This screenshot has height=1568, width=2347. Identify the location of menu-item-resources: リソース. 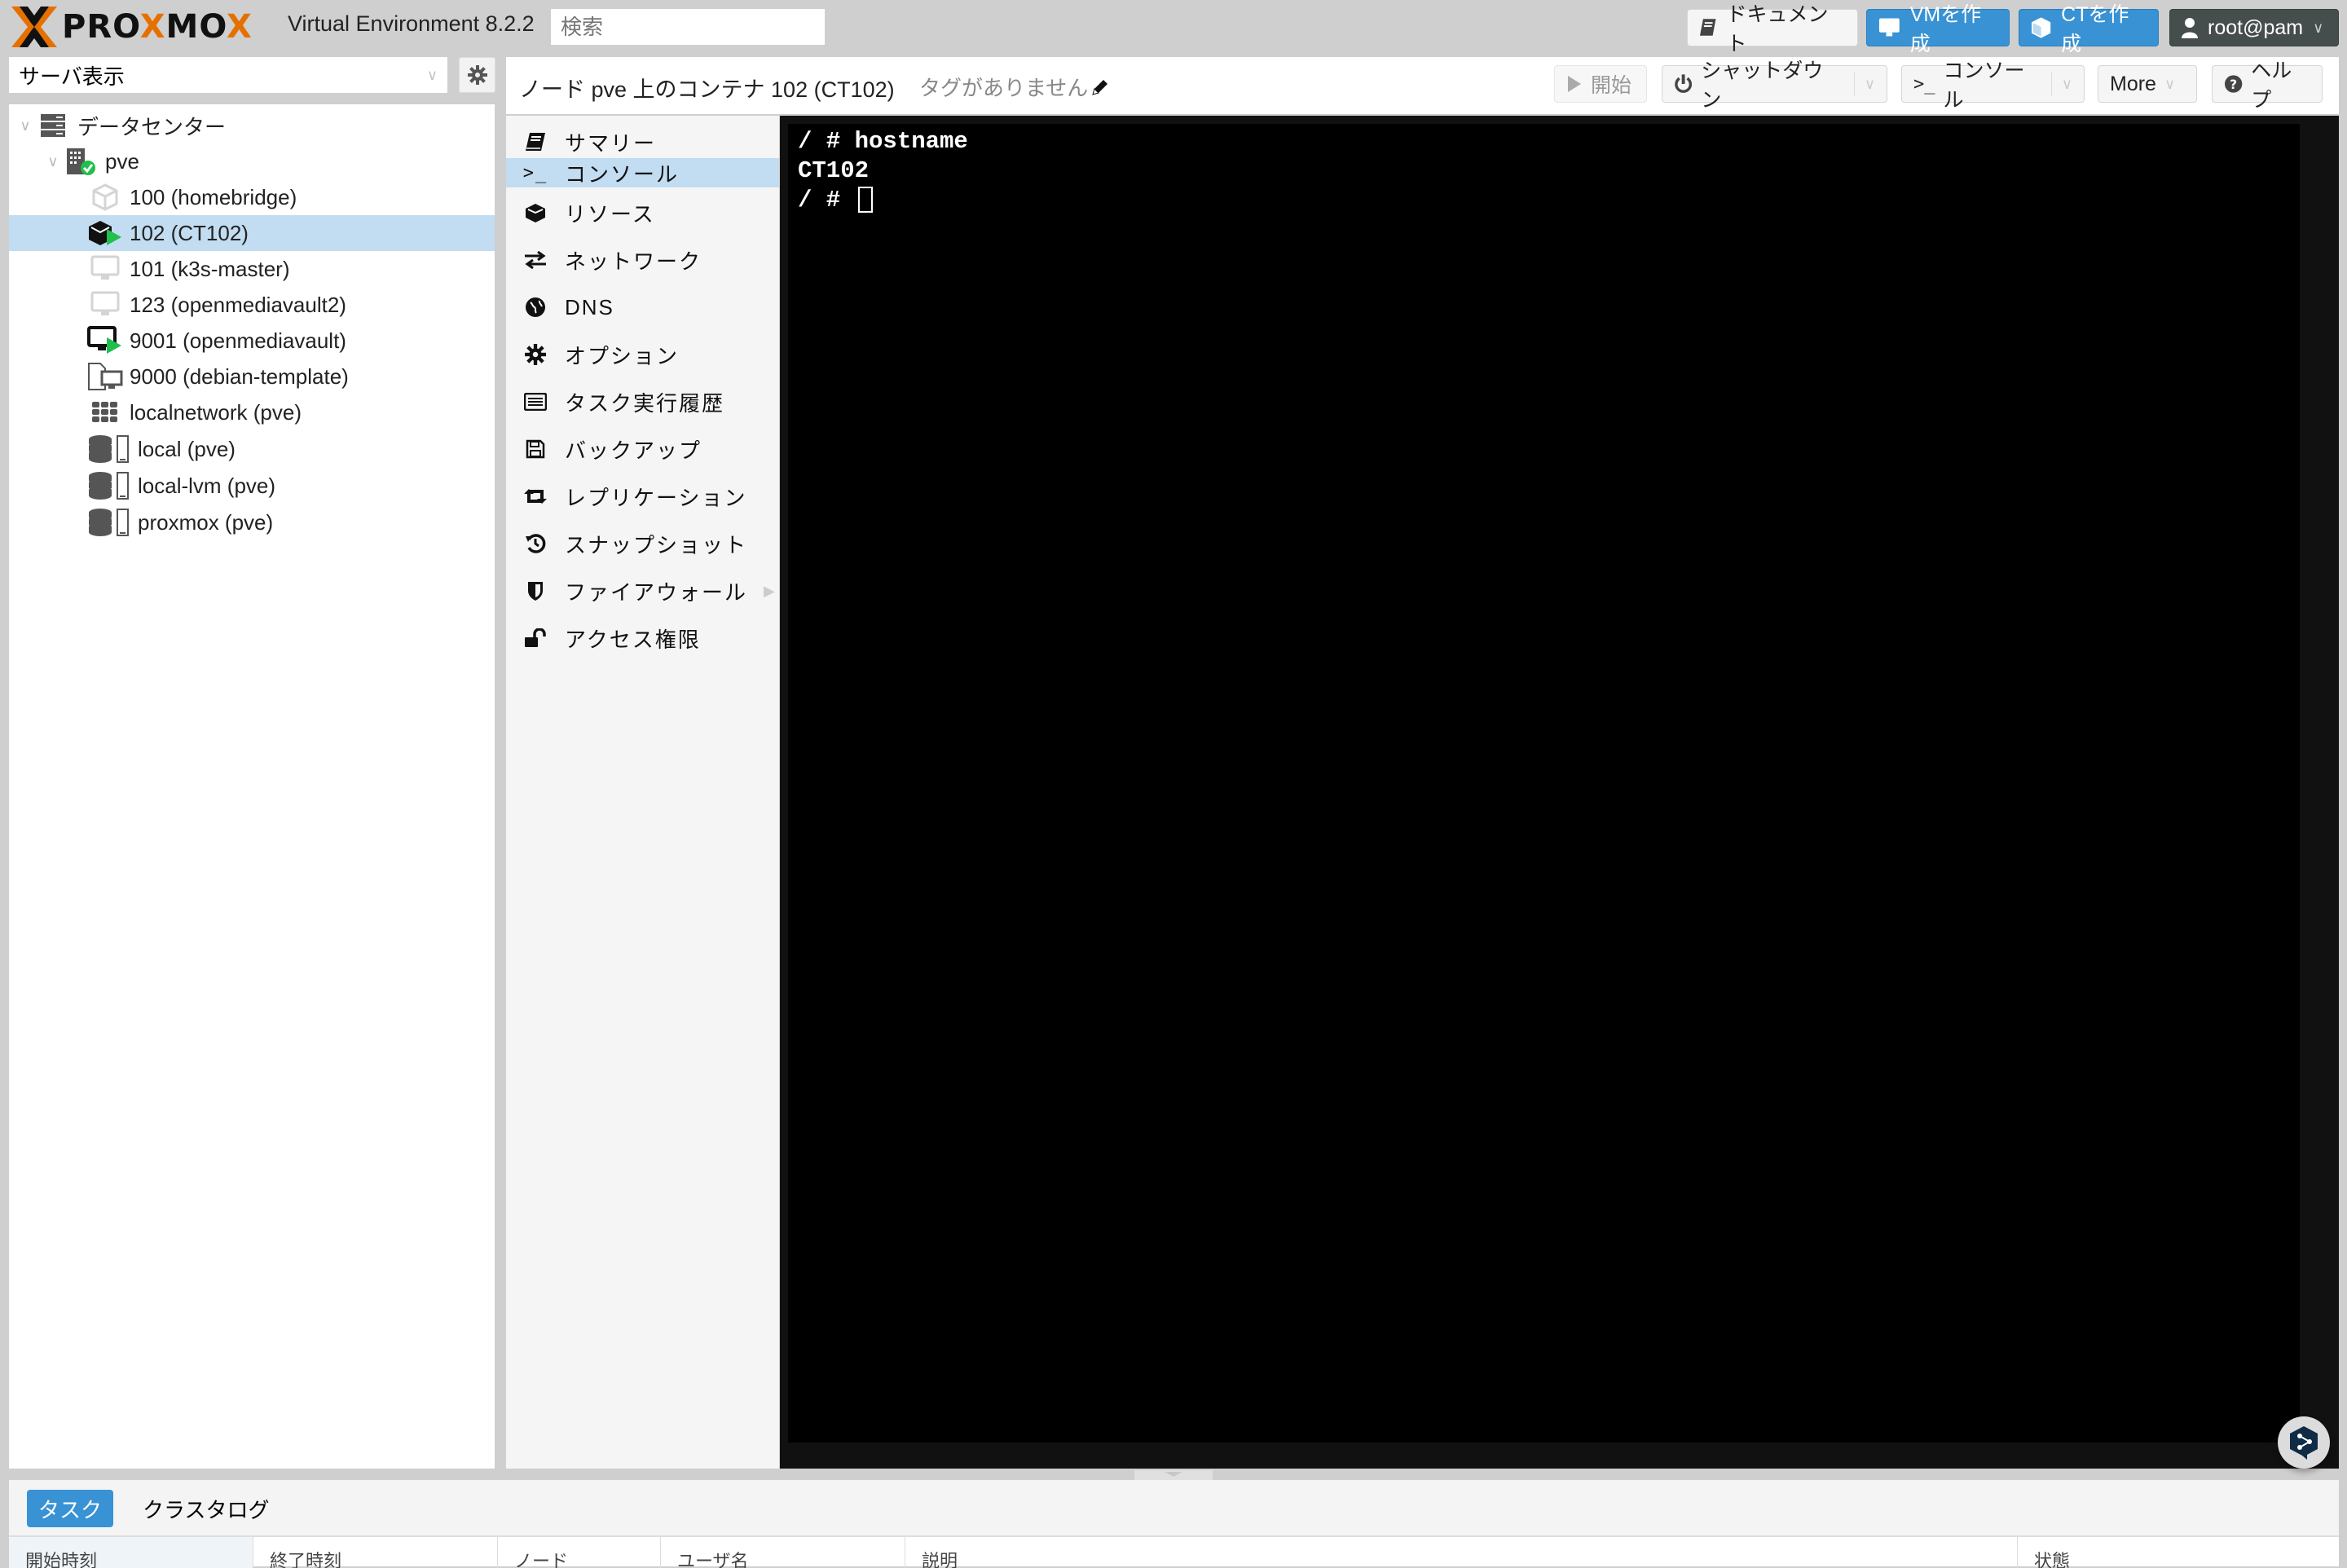
(642, 212).